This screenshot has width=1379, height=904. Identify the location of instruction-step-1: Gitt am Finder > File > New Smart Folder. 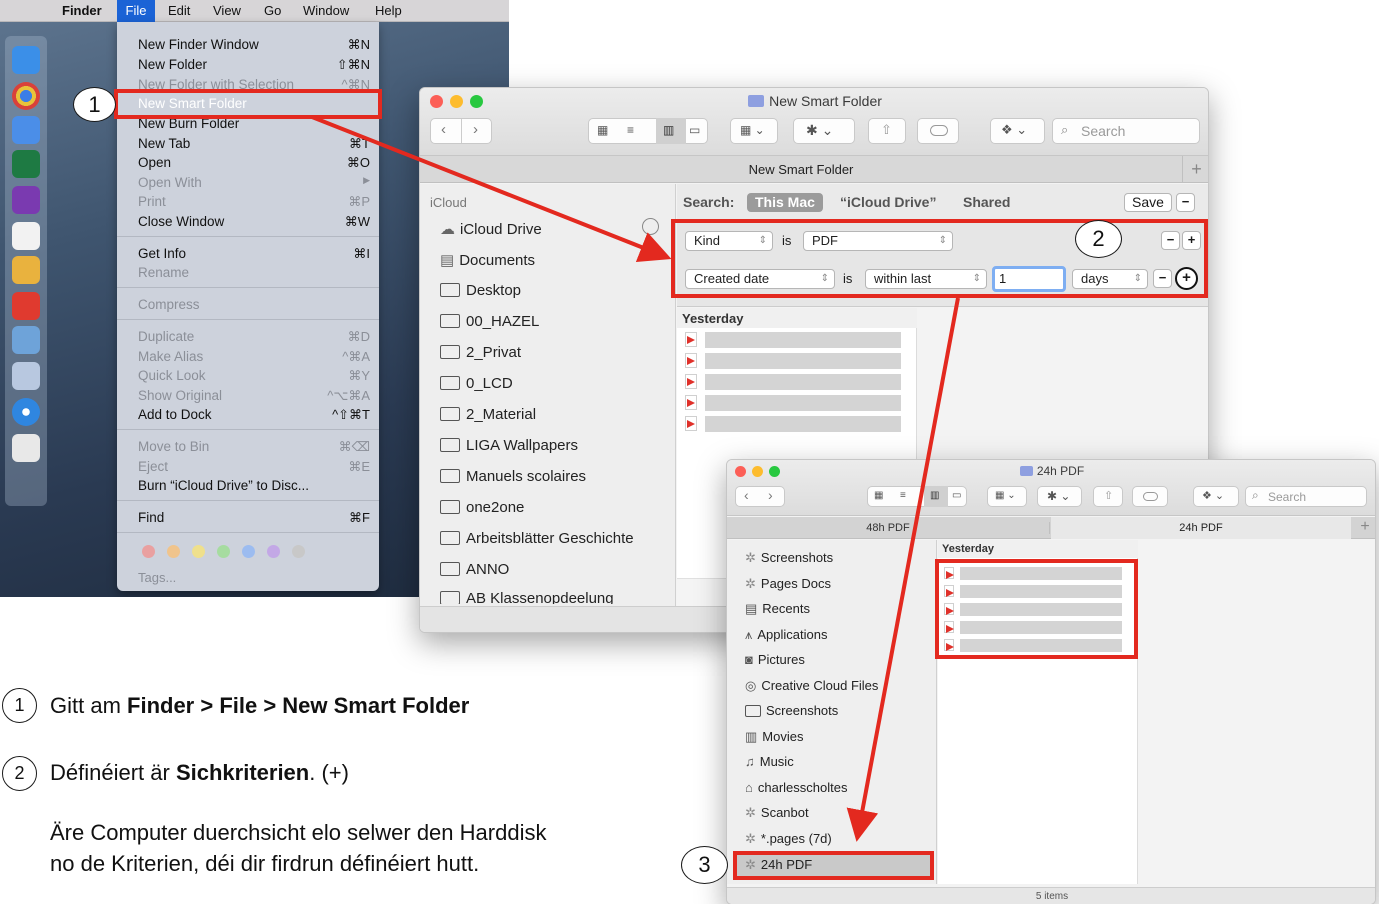
(259, 706).